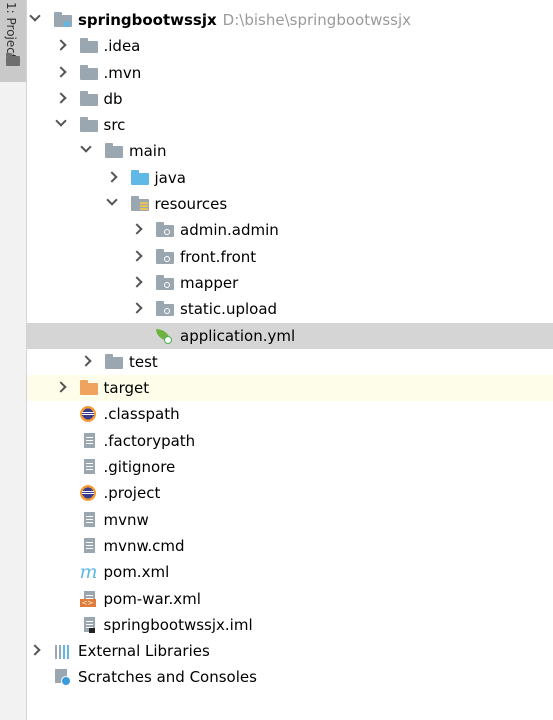 This screenshot has width=553, height=720. Describe the element at coordinates (89, 624) in the screenshot. I see `iml-file-icon` at that location.